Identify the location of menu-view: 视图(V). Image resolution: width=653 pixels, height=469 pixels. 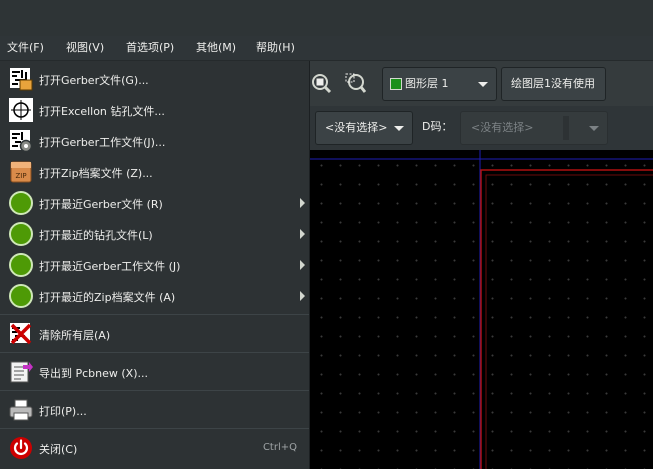
(85, 48).